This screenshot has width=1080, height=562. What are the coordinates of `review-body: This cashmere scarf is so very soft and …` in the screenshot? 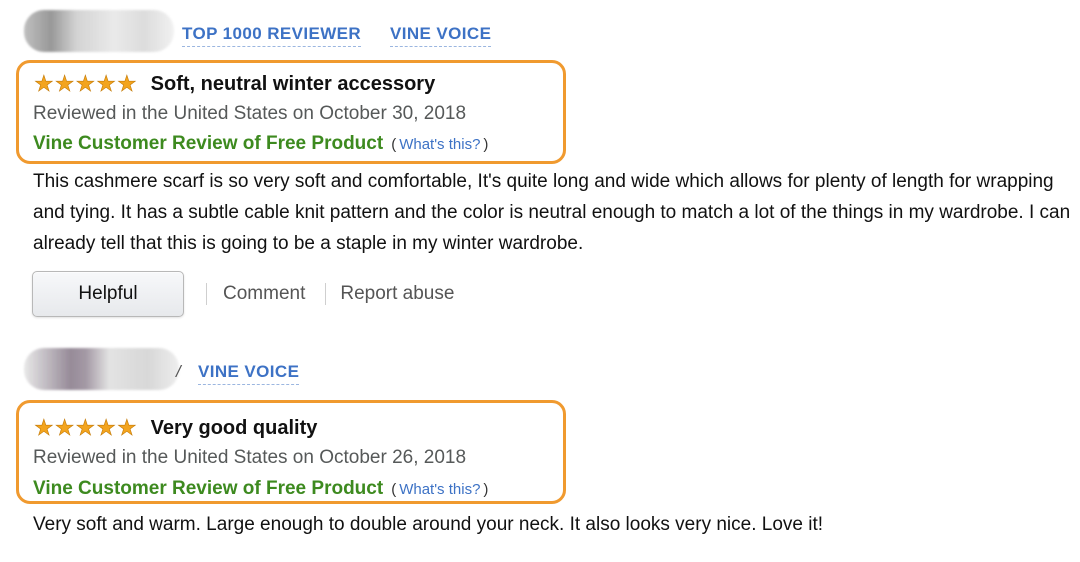 It's located at (552, 212).